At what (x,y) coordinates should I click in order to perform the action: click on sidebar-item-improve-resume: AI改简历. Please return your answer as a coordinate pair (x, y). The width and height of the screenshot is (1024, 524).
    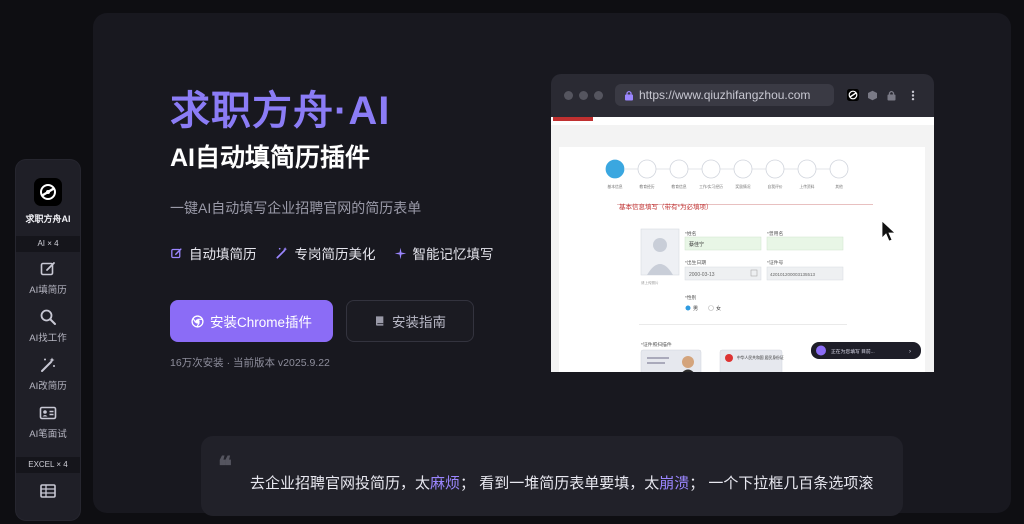
    Looking at the image, I should click on (48, 375).